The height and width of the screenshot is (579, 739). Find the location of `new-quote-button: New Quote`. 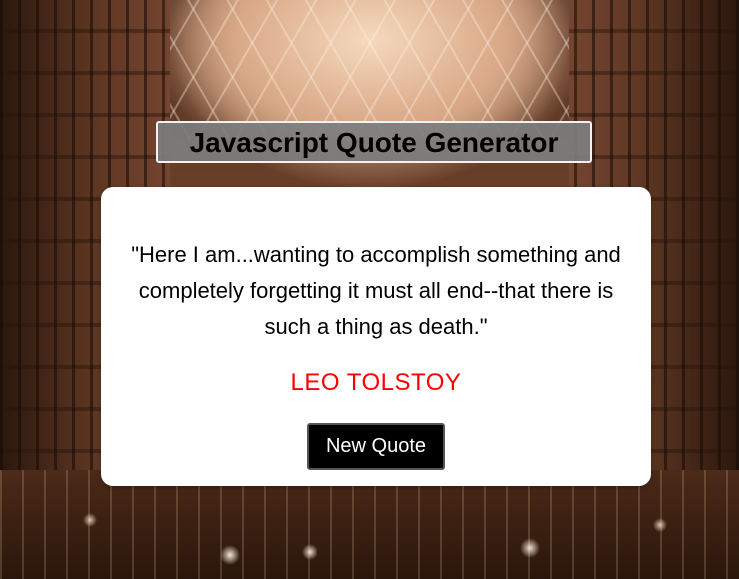

new-quote-button: New Quote is located at coordinates (376, 446).